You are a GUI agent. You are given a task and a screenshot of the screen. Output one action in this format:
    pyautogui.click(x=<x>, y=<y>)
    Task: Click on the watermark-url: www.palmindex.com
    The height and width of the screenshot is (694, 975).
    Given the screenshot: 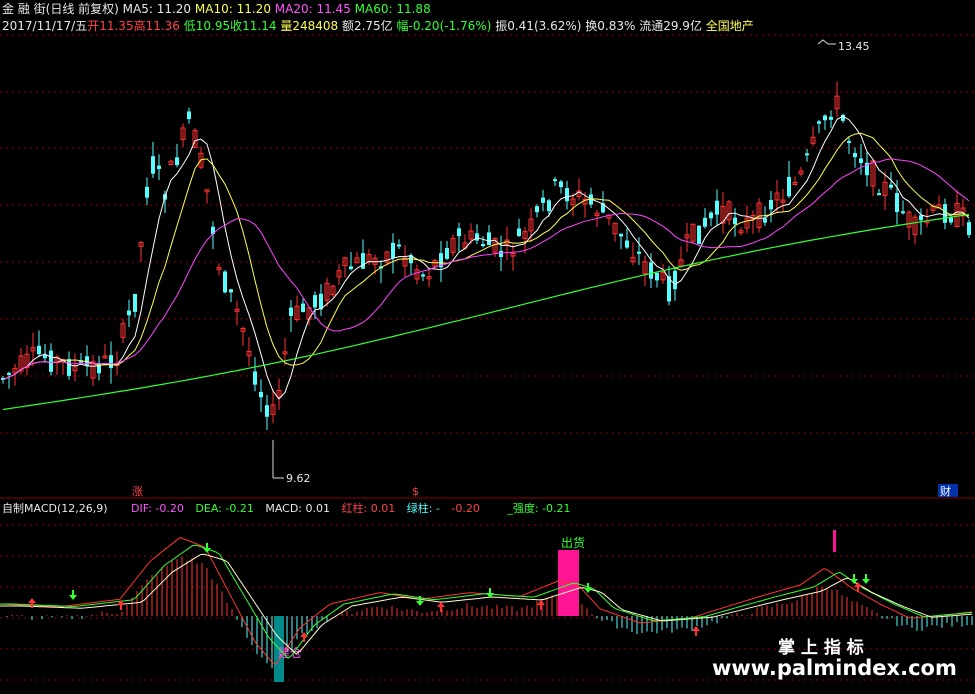 What is the action you would take?
    pyautogui.click(x=834, y=668)
    